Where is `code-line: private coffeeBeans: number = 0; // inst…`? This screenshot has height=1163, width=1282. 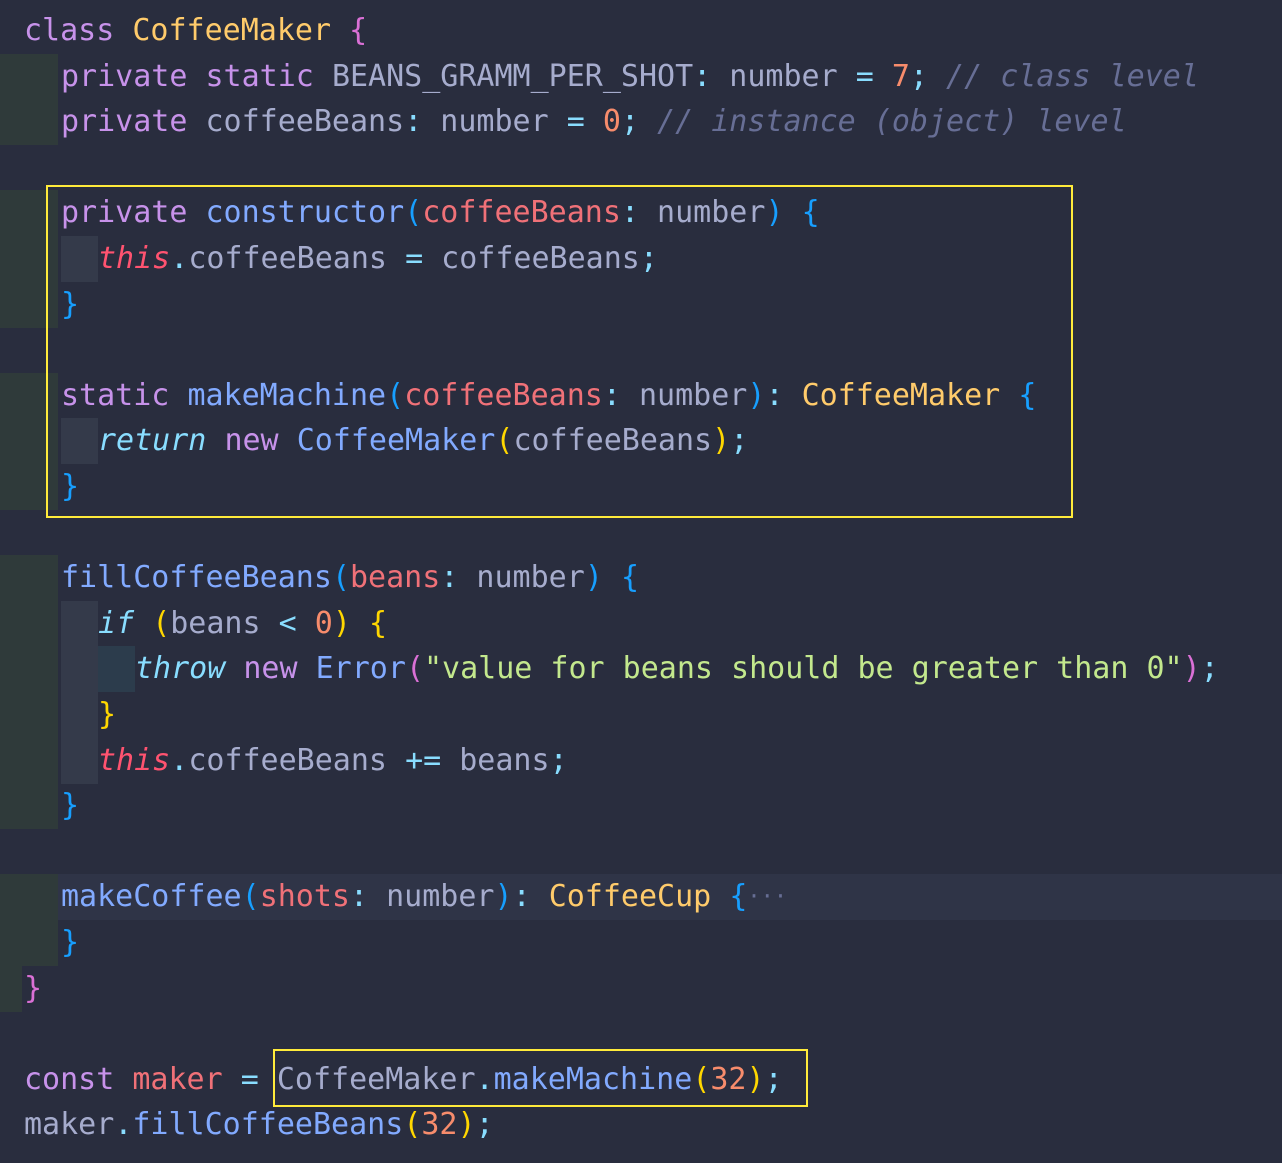
code-line: private coffeeBeans: number = 0; // inst… is located at coordinates (641, 122).